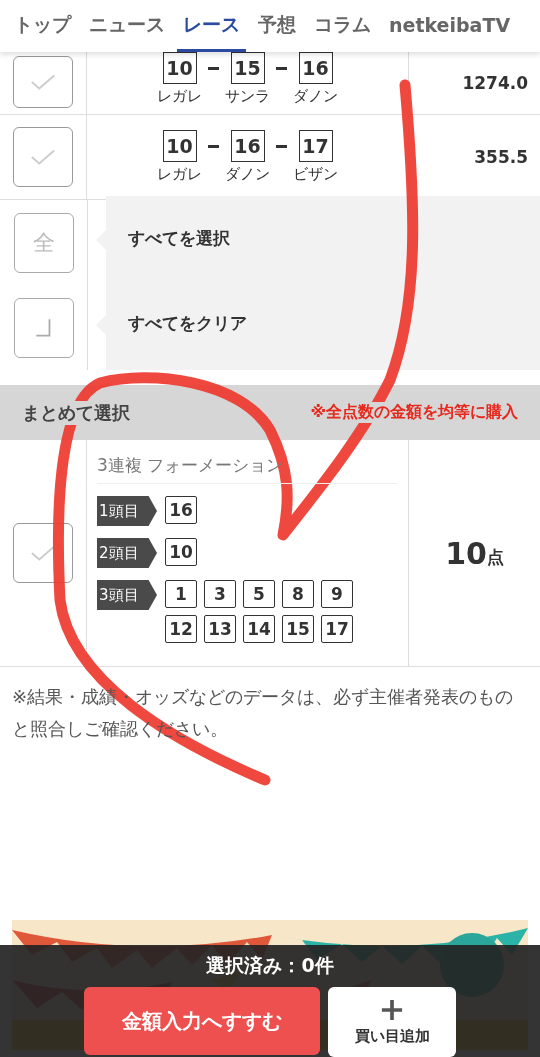  Describe the element at coordinates (179, 238) in the screenshot. I see `bulk-action-label: すべてを選択` at that location.